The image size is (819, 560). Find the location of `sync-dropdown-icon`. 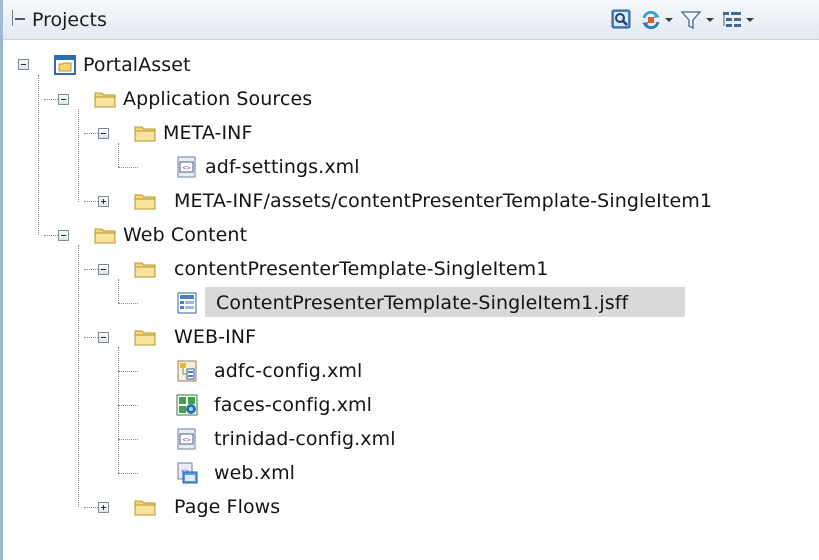

sync-dropdown-icon is located at coordinates (669, 20).